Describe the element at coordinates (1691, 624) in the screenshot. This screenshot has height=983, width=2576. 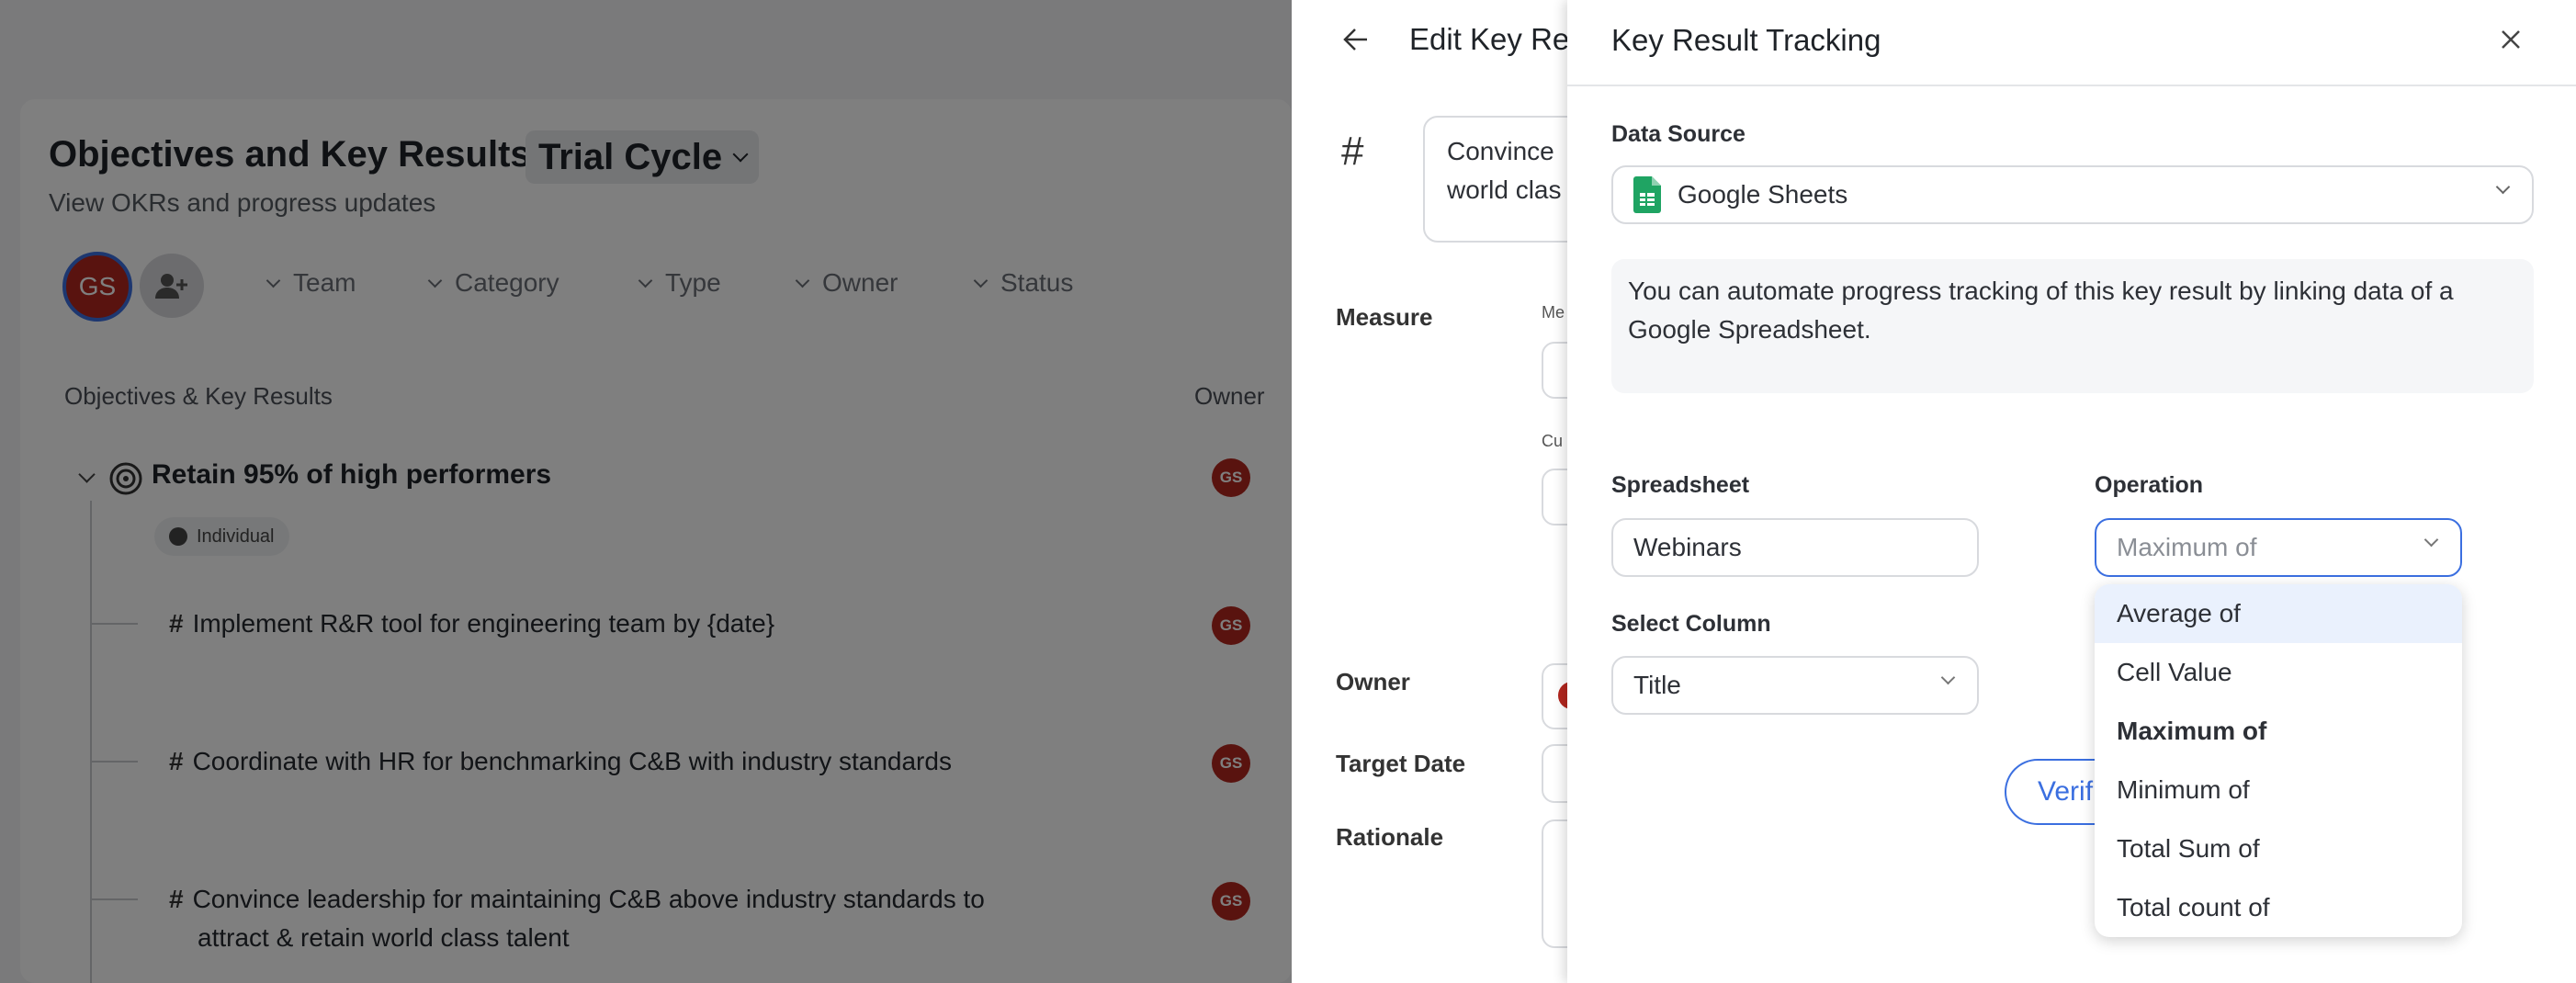
I see `select-column-label: Select Column` at that location.